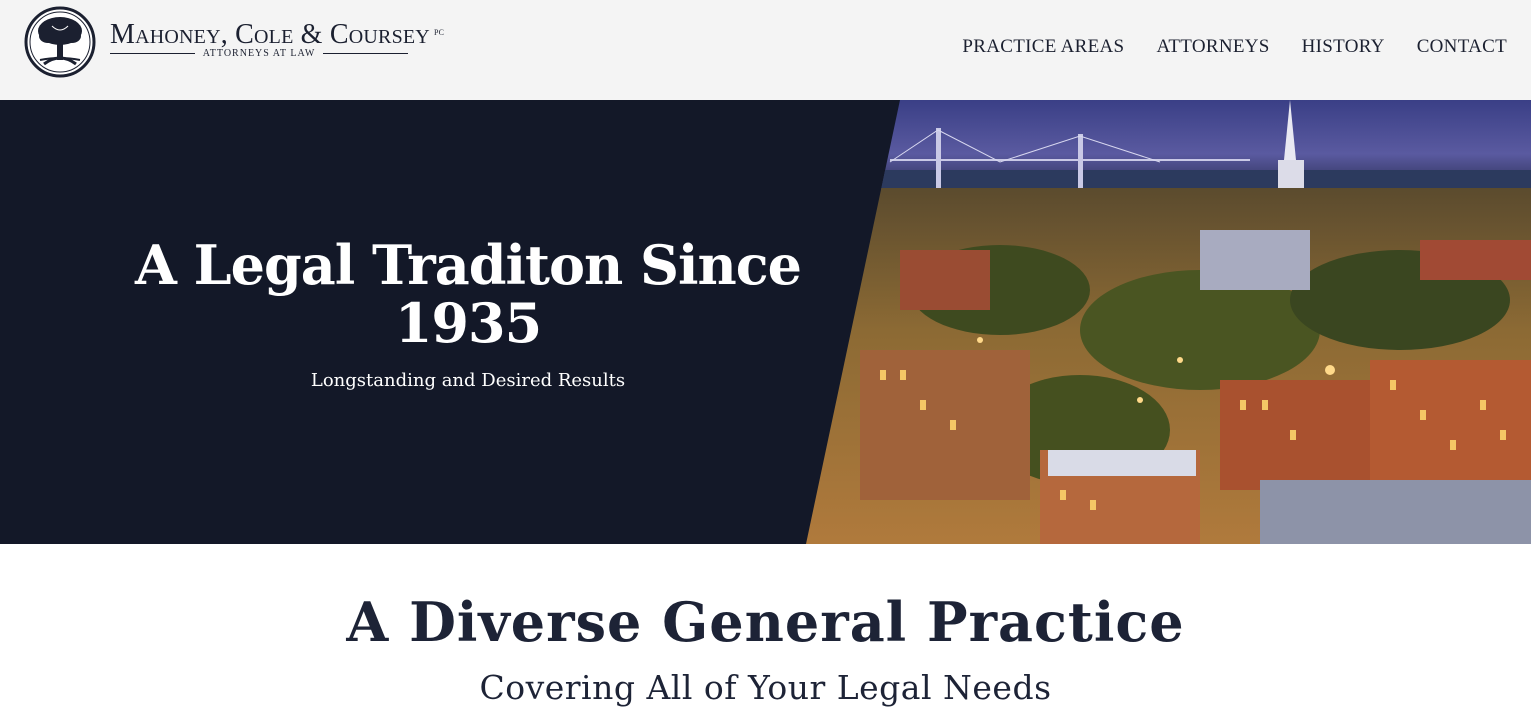  I want to click on nav-item-attorneys: ATTORNEYS, so click(1212, 47).